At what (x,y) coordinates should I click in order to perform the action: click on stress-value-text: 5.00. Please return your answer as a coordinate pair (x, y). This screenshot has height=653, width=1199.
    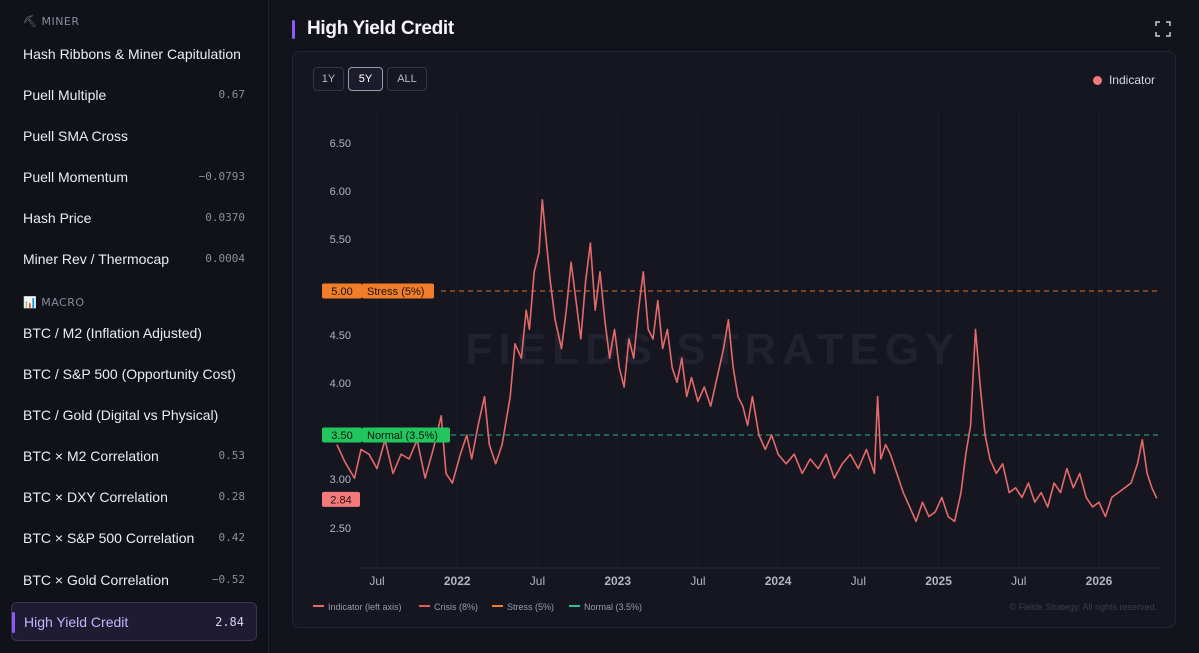
    Looking at the image, I should click on (341, 292).